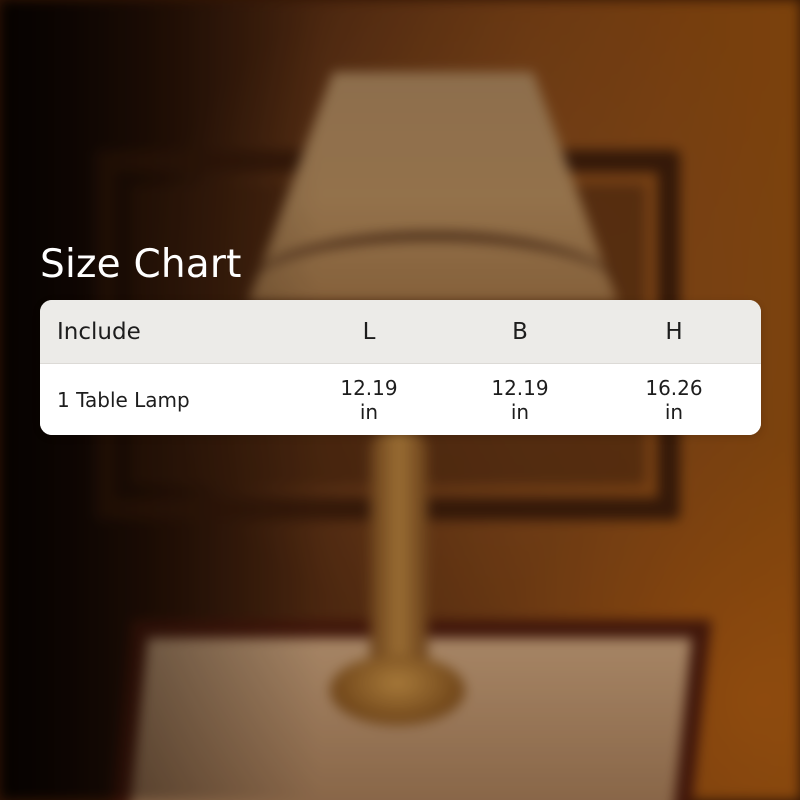 The image size is (800, 800). I want to click on cell-breadth: 12.19 in, so click(520, 399).